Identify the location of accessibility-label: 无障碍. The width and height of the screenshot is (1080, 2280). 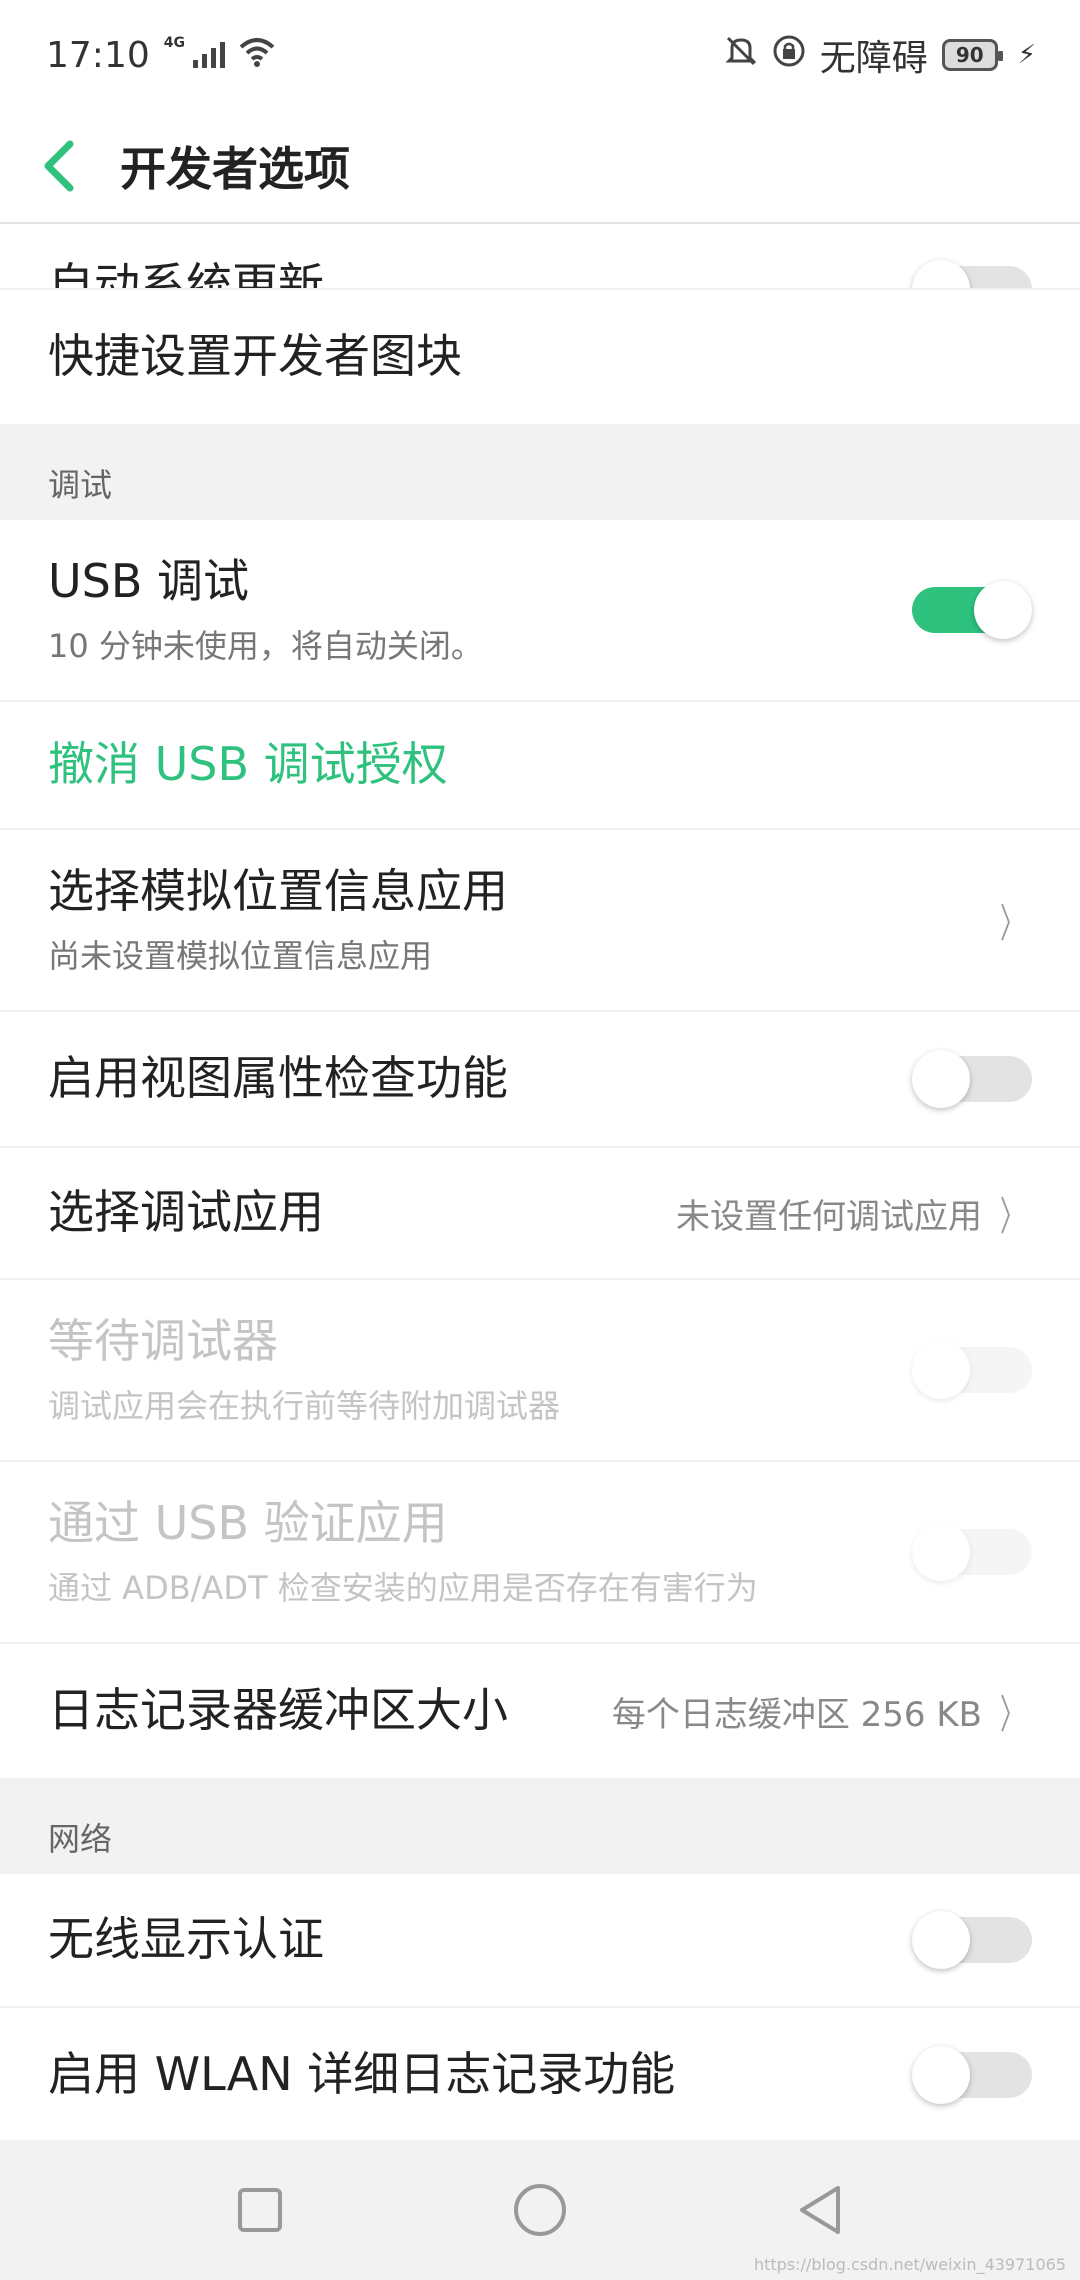
(873, 58).